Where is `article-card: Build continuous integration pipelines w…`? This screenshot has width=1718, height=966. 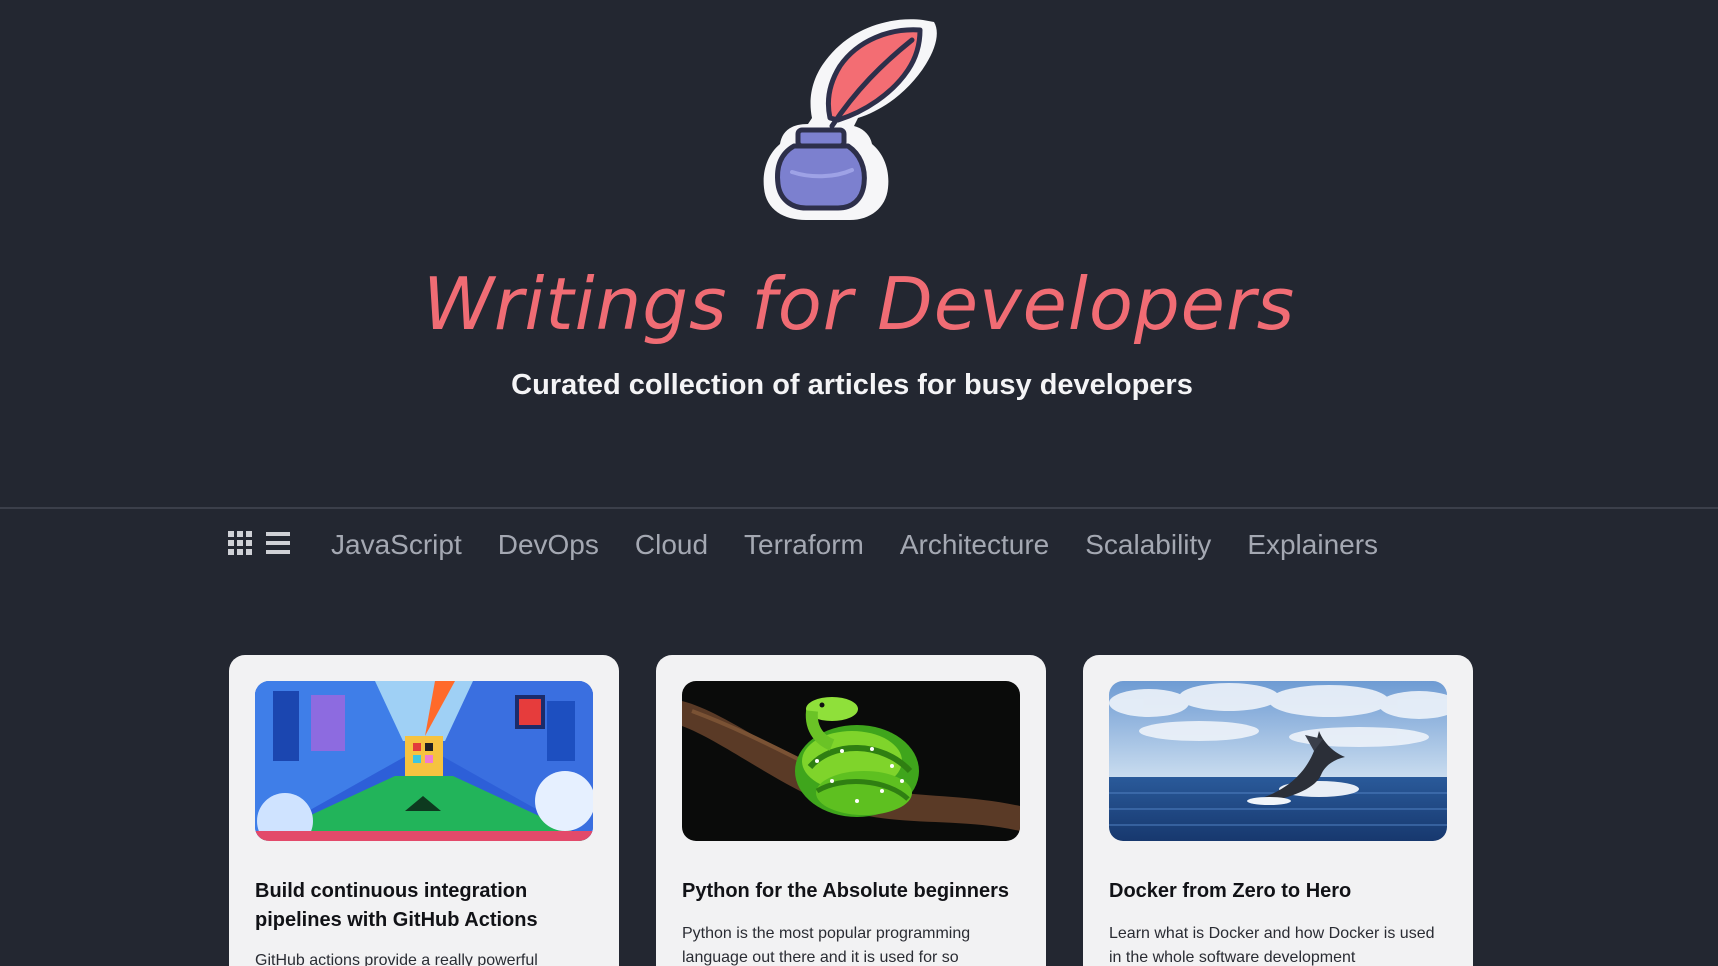
article-card: Build continuous integration pipelines w… is located at coordinates (424, 810).